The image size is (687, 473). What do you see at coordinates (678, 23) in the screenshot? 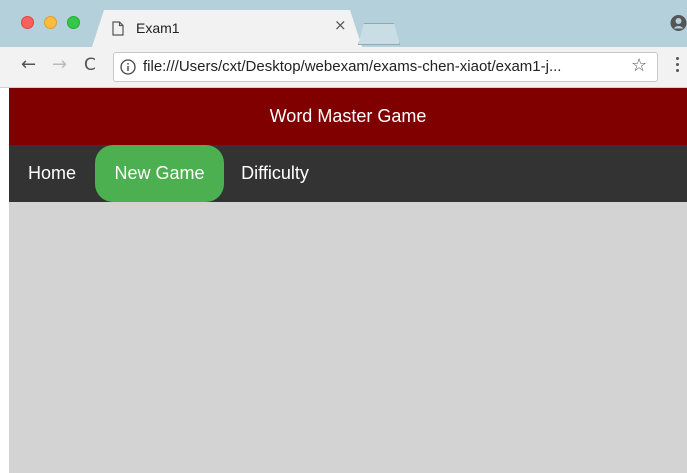
I see `profile-icon` at bounding box center [678, 23].